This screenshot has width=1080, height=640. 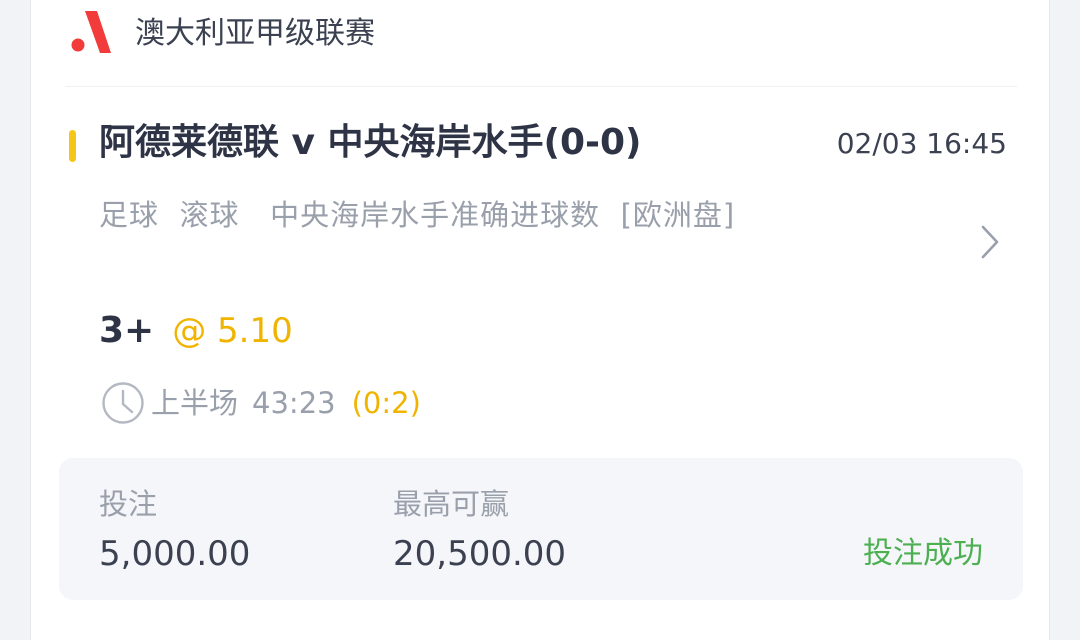 I want to click on stake-label: 投注, so click(x=128, y=504).